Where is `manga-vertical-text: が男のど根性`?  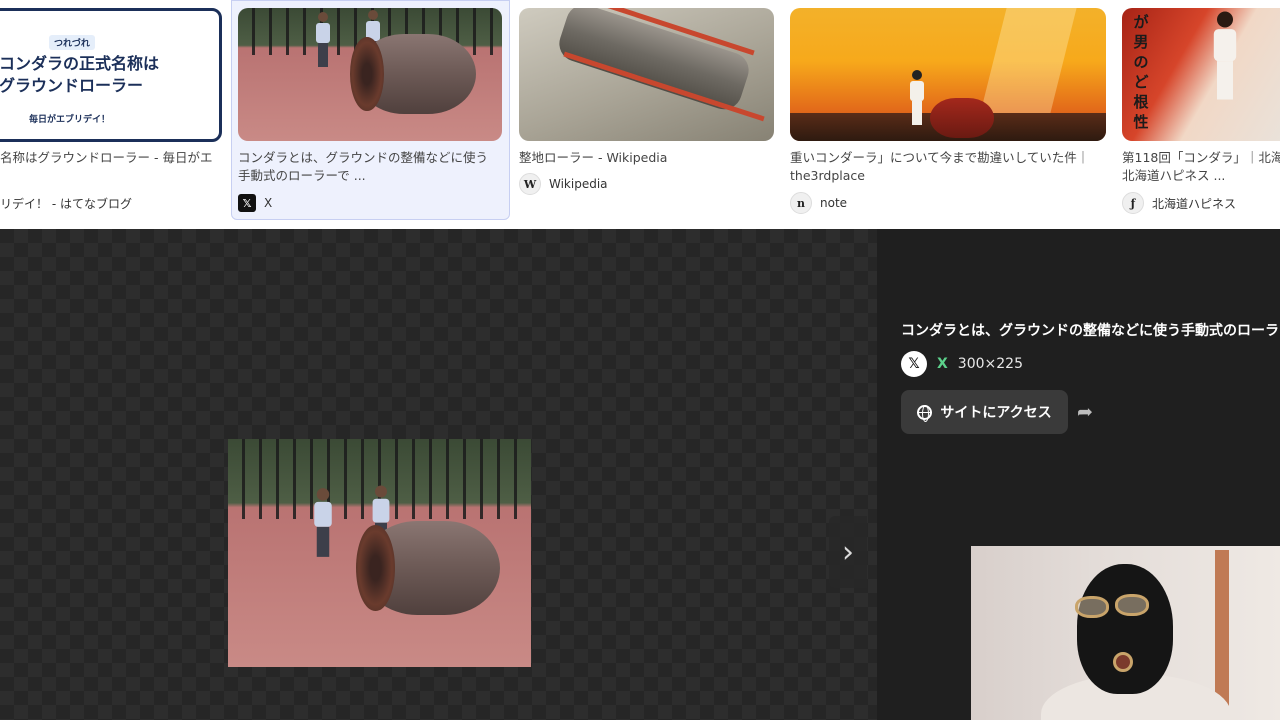 manga-vertical-text: が男のど根性 is located at coordinates (1141, 72).